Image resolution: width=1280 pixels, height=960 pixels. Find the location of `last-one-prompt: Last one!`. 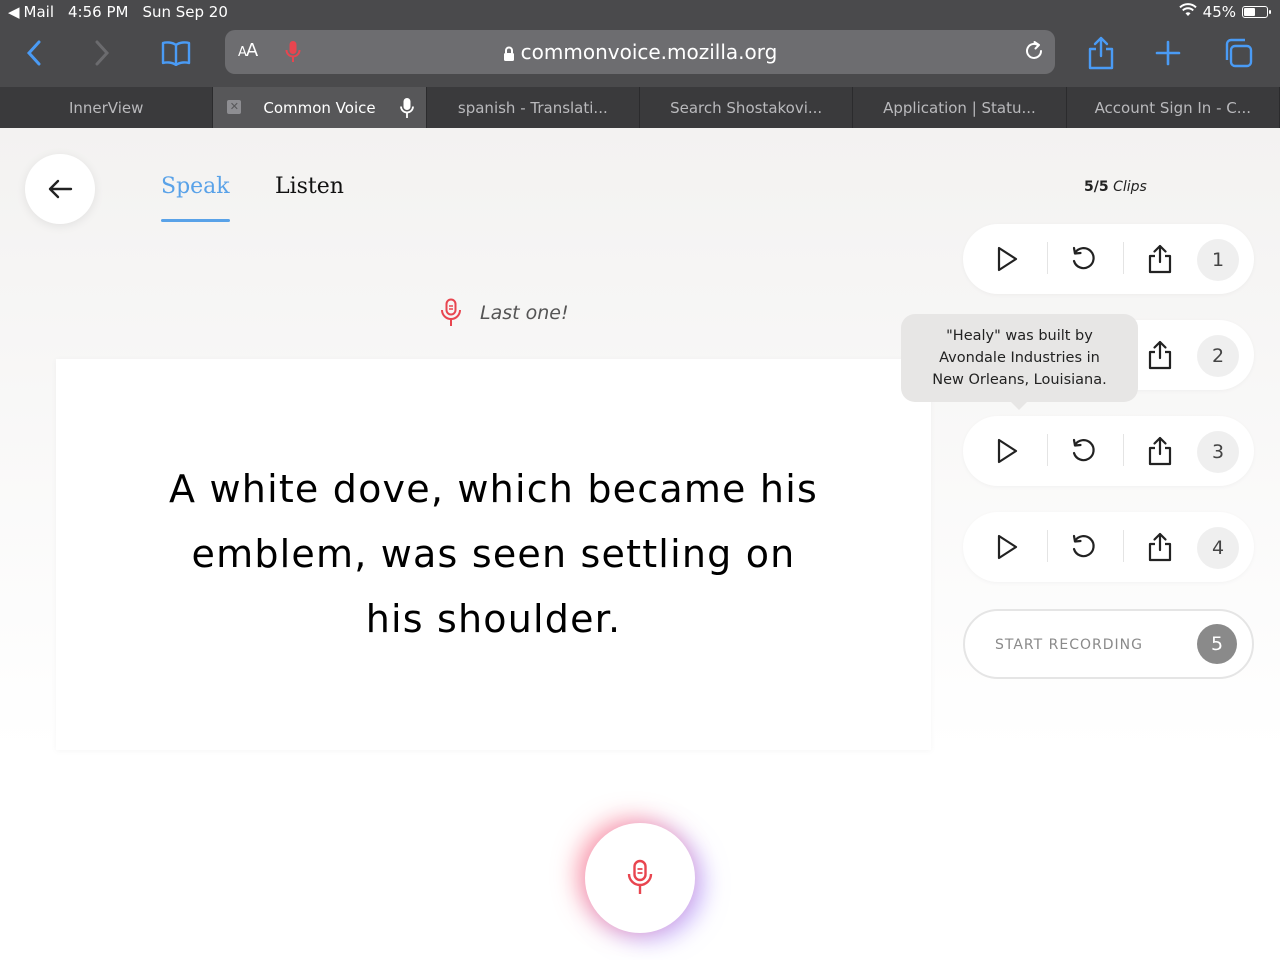

last-one-prompt: Last one! is located at coordinates (504, 313).